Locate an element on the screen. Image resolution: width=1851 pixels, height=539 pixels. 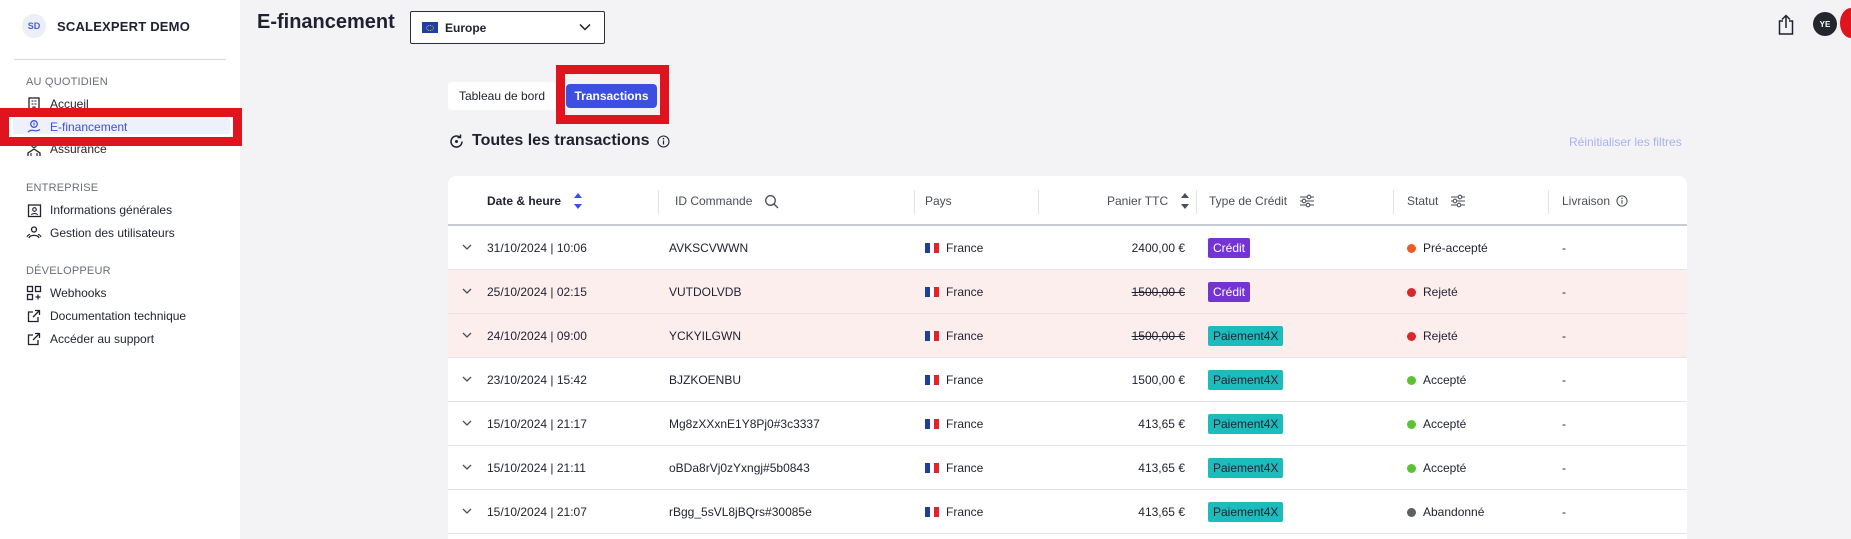
sidebar-item-informations-generales: Informations générales is located at coordinates (99, 210).